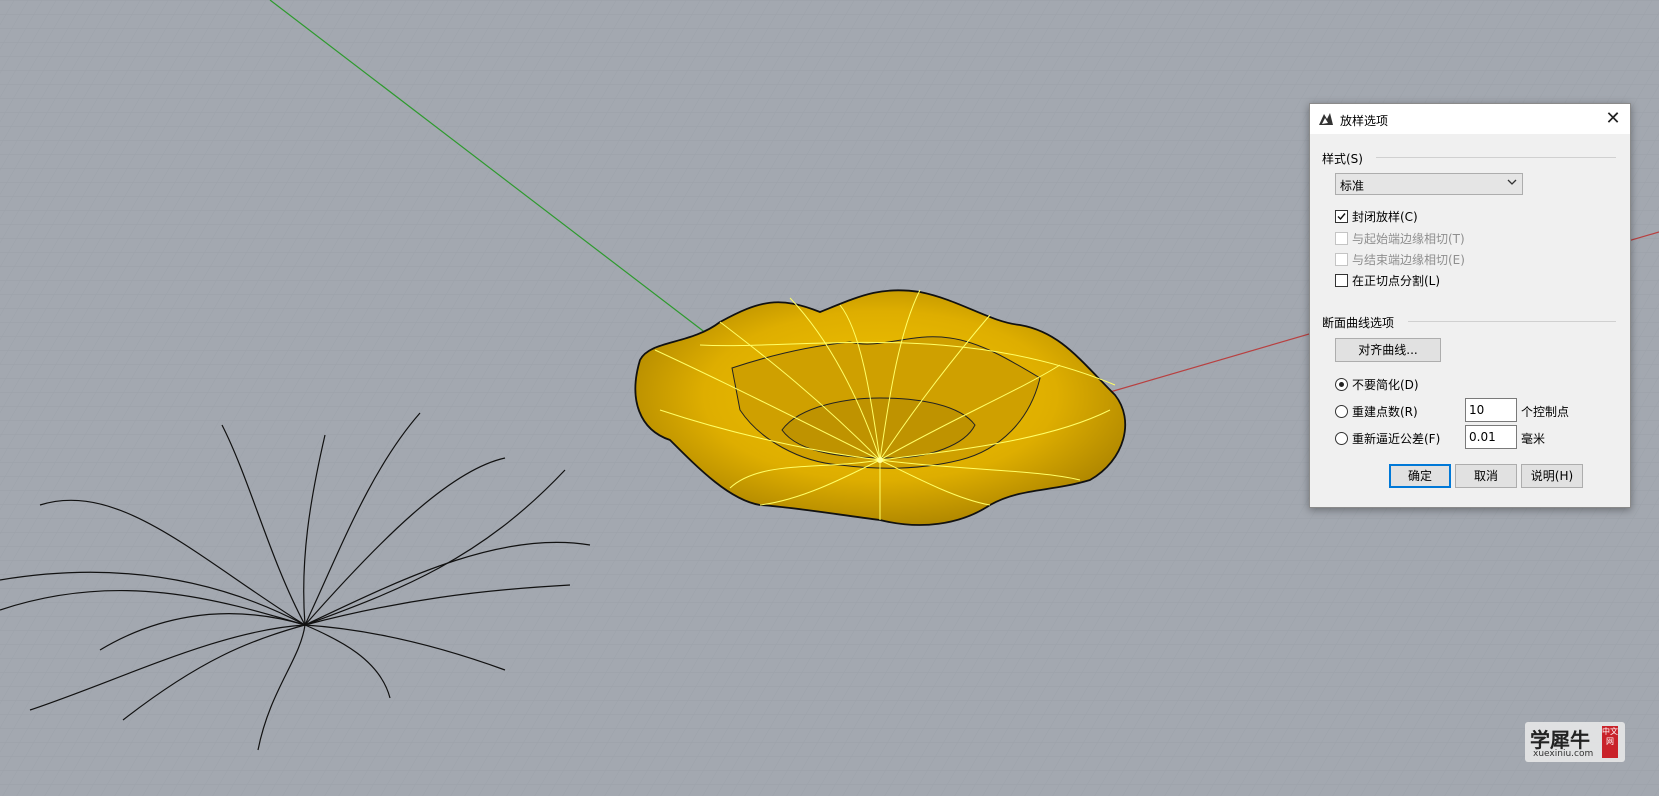  I want to click on close-loft-checkbox, so click(1341, 216).